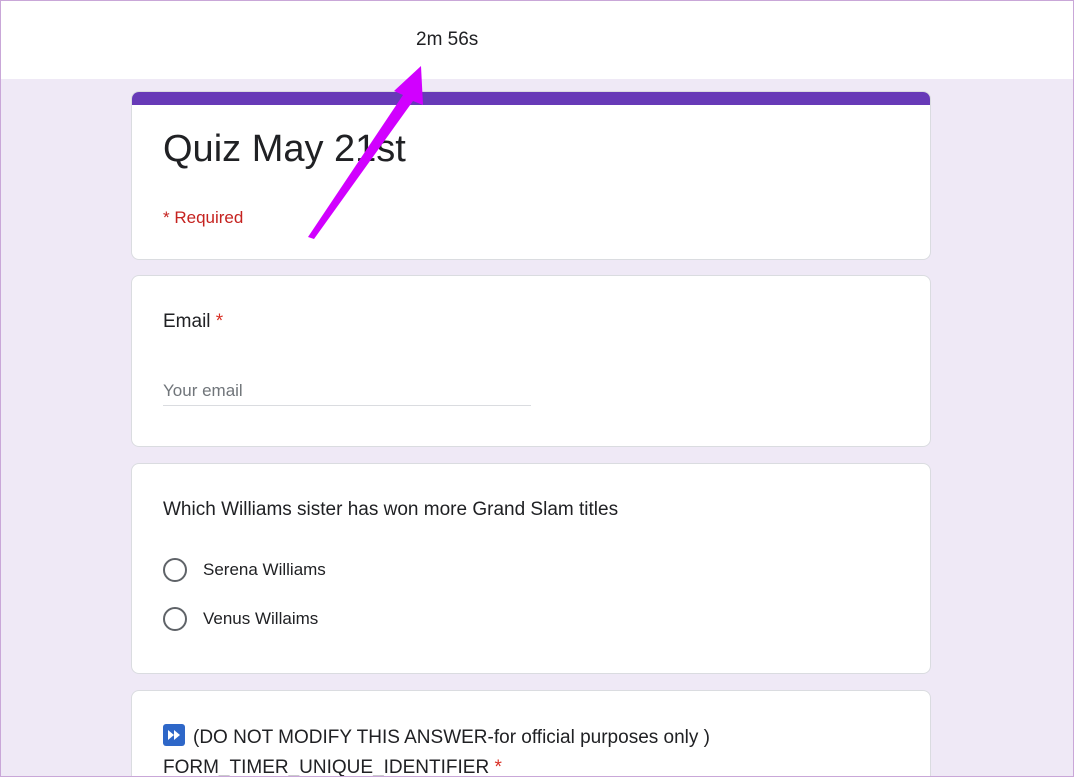 This screenshot has width=1074, height=777. What do you see at coordinates (174, 735) in the screenshot?
I see `fast-forward-icon` at bounding box center [174, 735].